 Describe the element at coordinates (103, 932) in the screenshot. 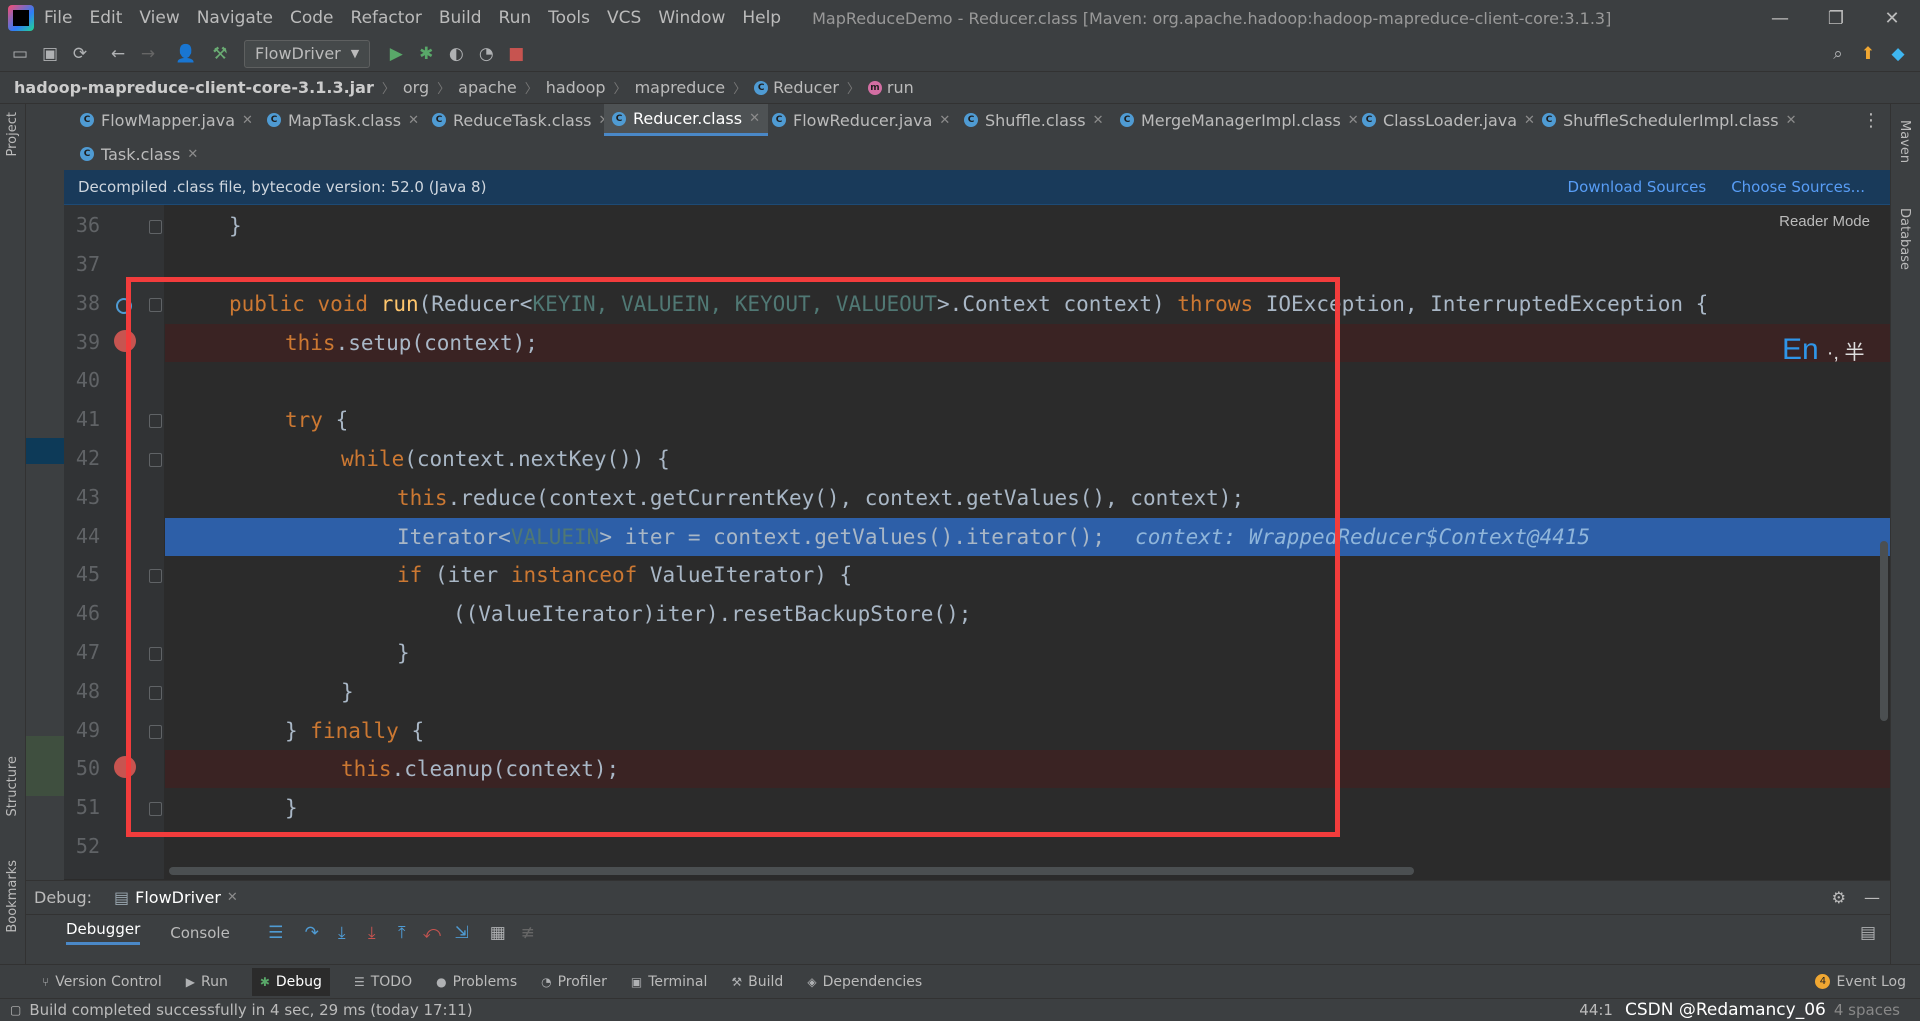

I see `tab-debugger: Debugger` at that location.